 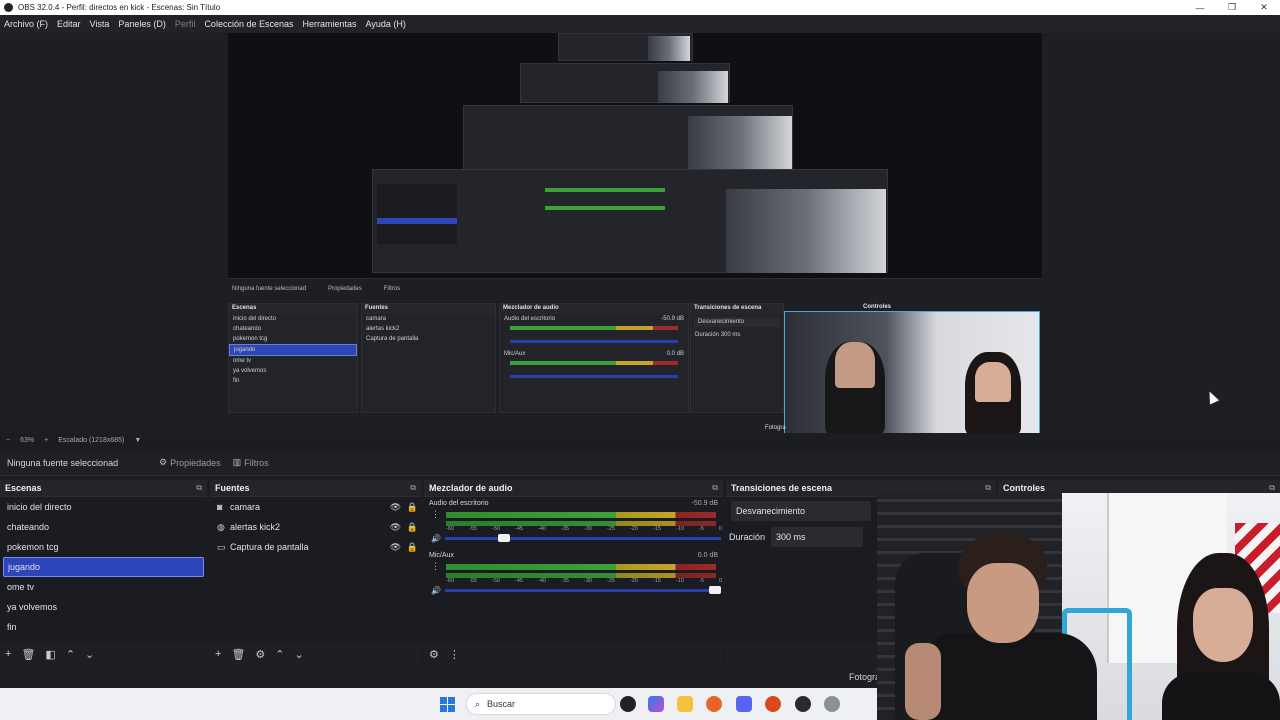 I want to click on settings-icon, so click(x=832, y=704).